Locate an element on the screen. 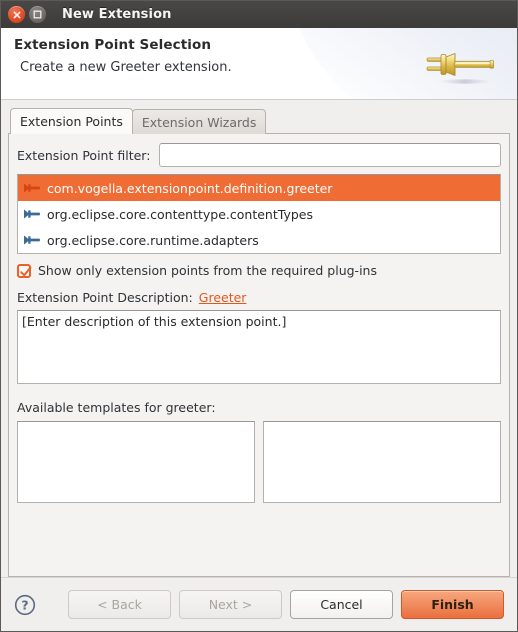 The height and width of the screenshot is (632, 518). tab-extension-wizards-label: Extension Wizards is located at coordinates (199, 122).